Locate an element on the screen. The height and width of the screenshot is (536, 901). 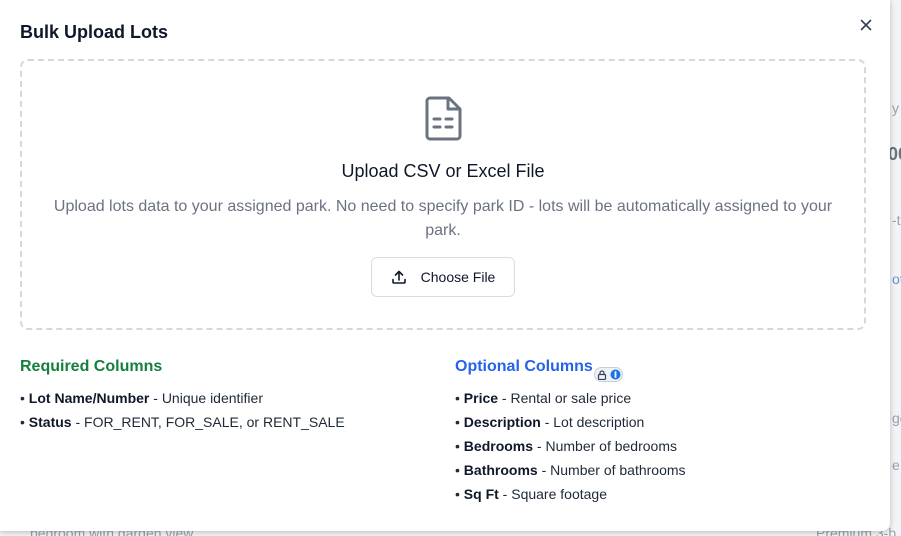
column-description: - Number of bathrooms is located at coordinates (611, 470).